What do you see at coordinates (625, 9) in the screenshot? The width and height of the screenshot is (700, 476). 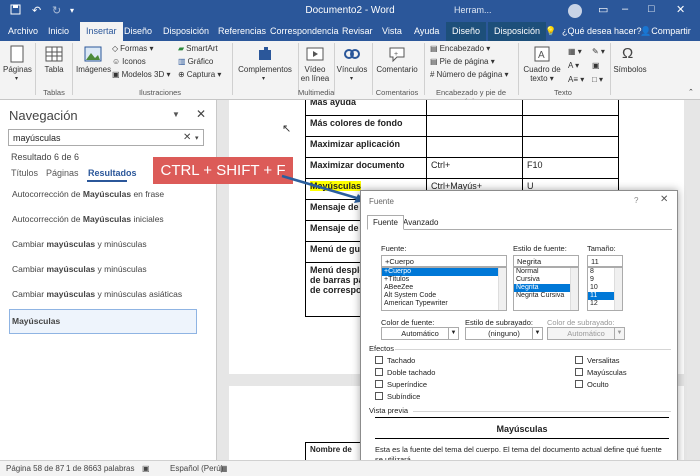 I see `minimize-icon: –` at bounding box center [625, 9].